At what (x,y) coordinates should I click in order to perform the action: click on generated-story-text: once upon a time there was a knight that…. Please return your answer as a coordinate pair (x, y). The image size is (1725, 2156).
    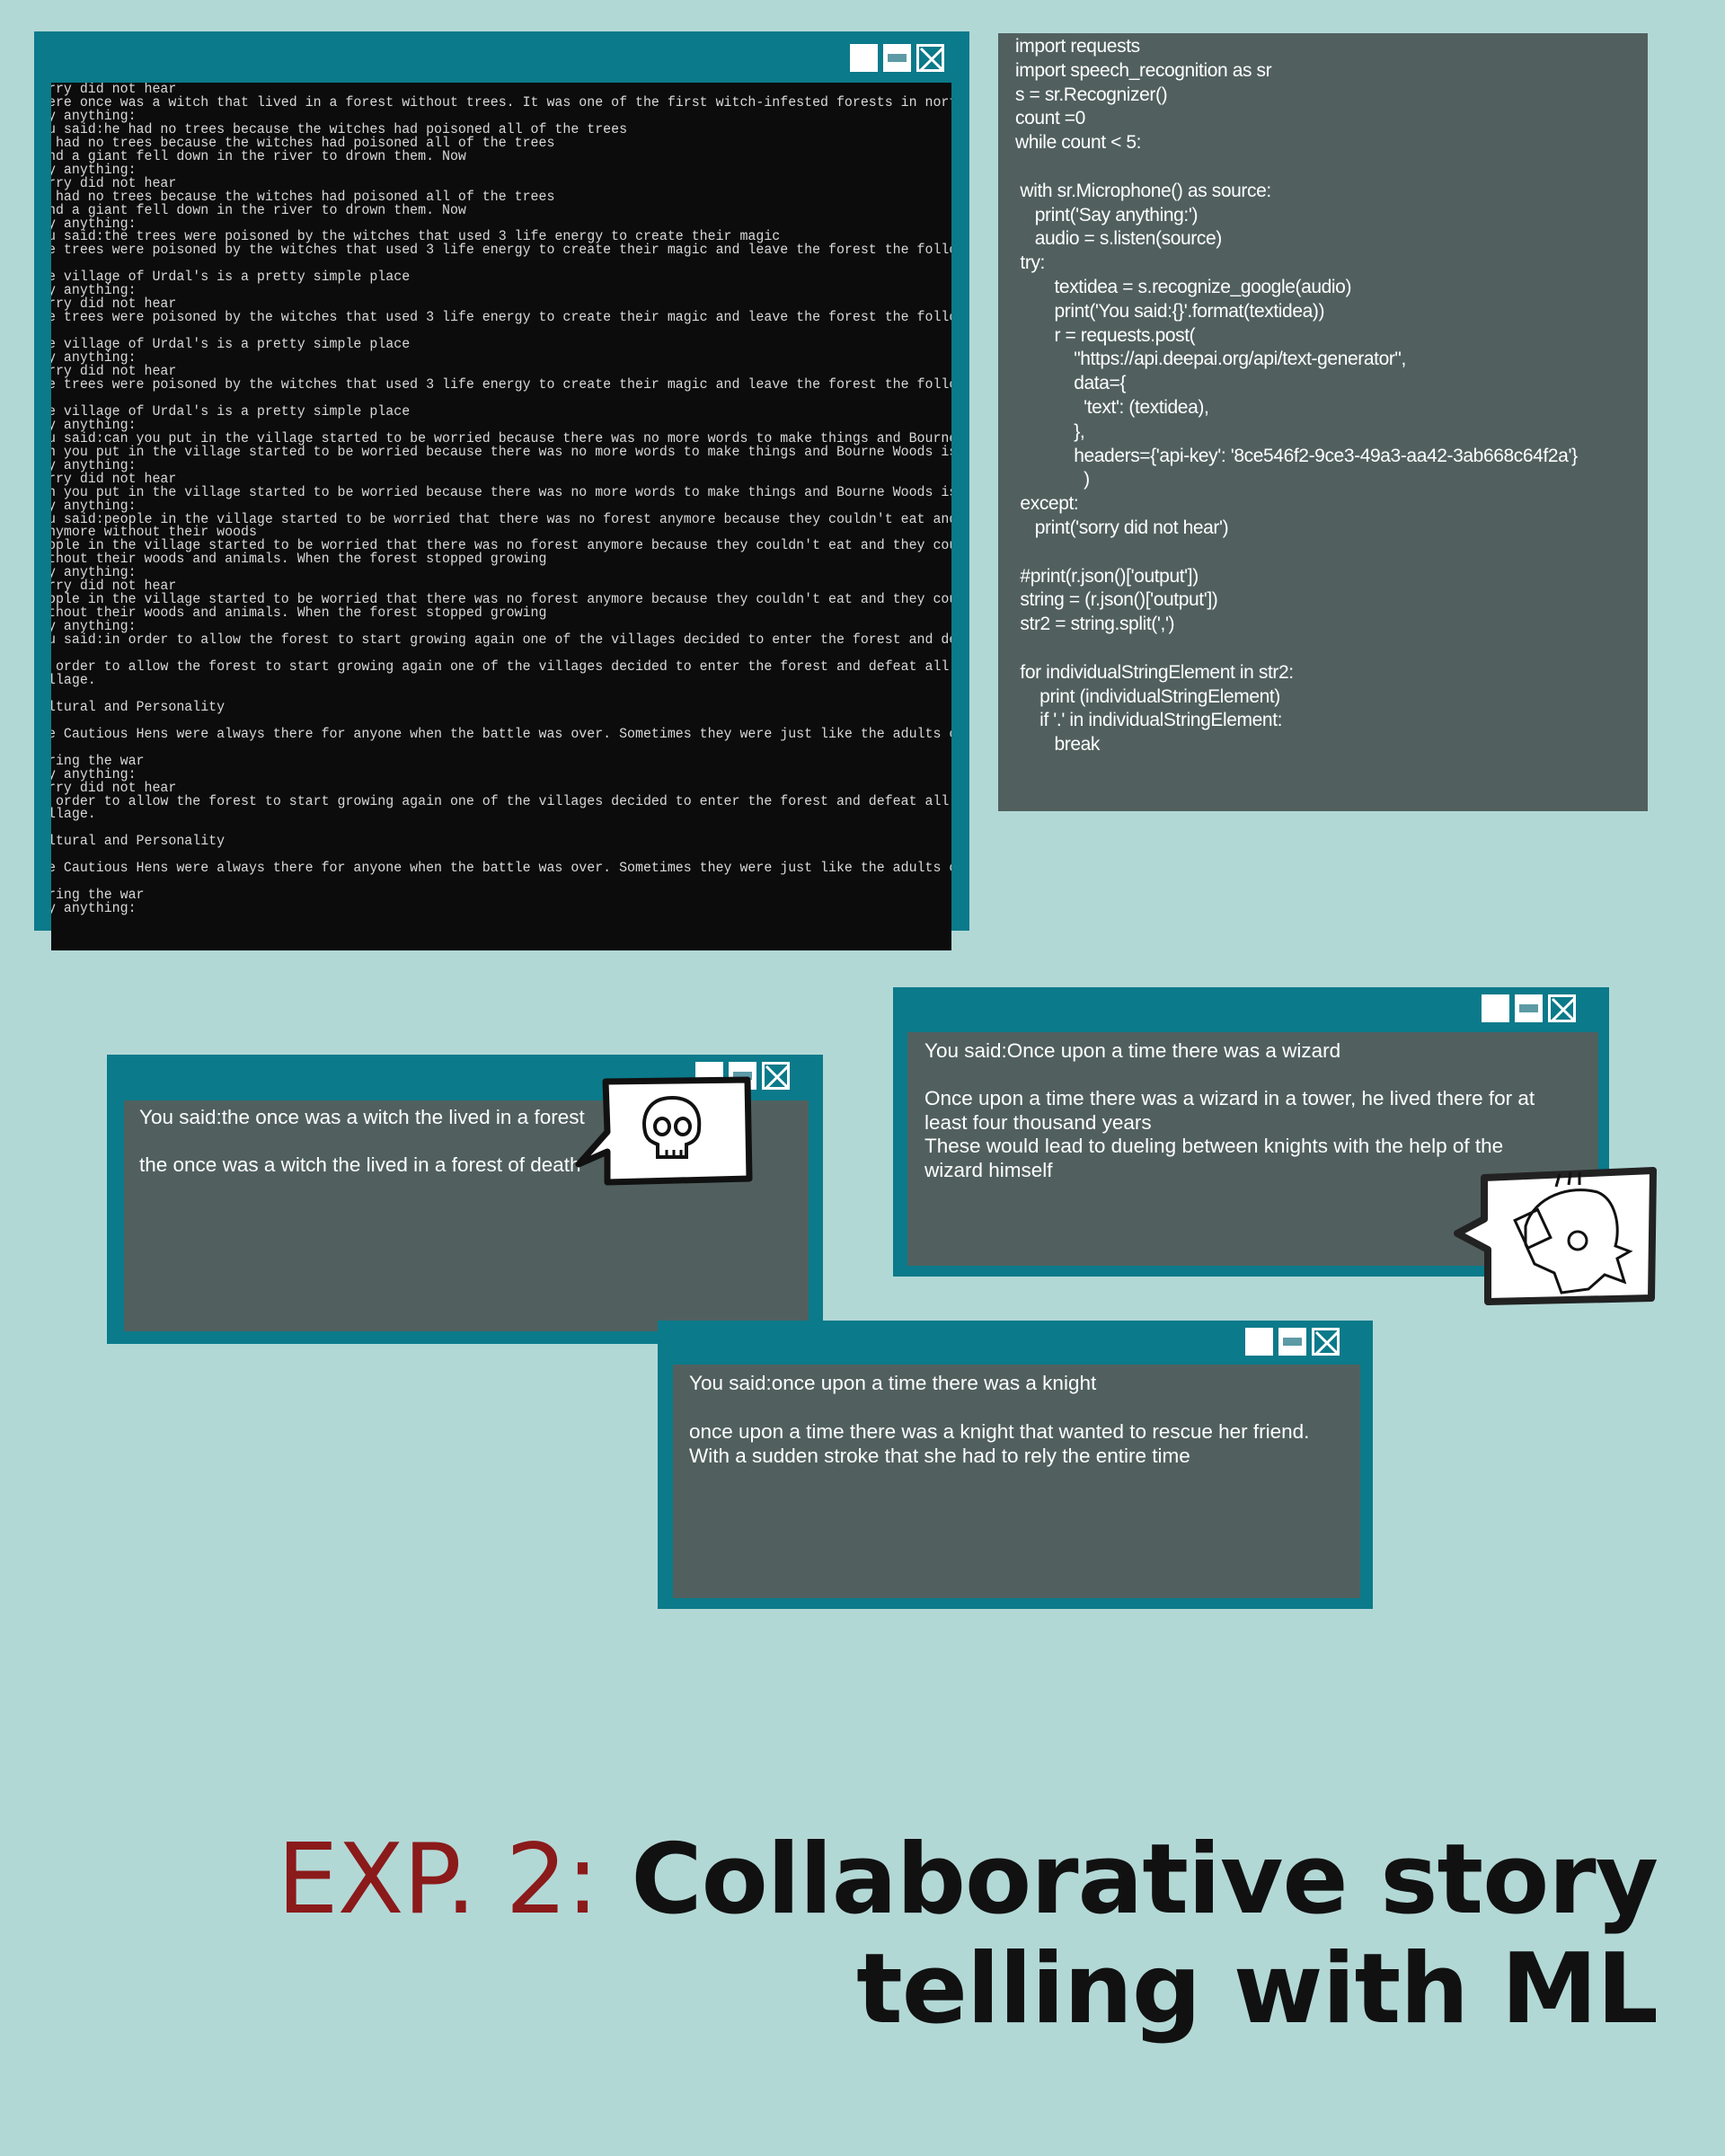
    Looking at the image, I should click on (999, 1443).